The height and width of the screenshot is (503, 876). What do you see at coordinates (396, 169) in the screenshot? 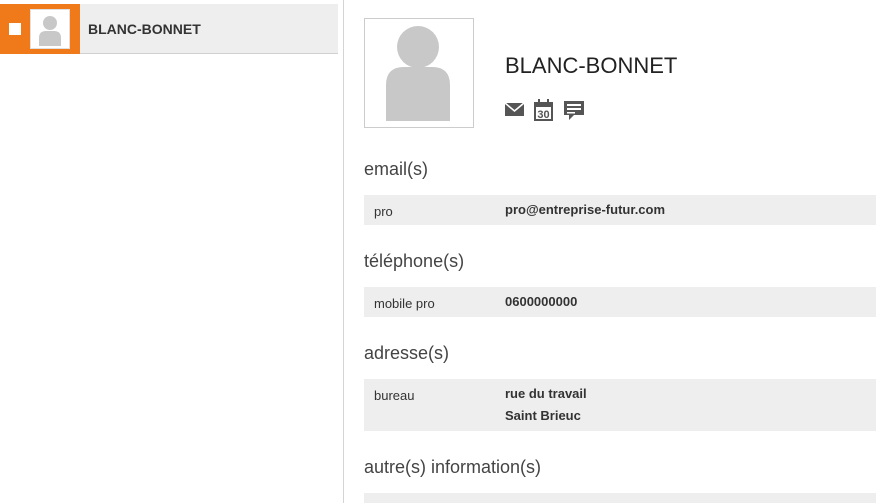
I see `section-title-email: email(s)` at bounding box center [396, 169].